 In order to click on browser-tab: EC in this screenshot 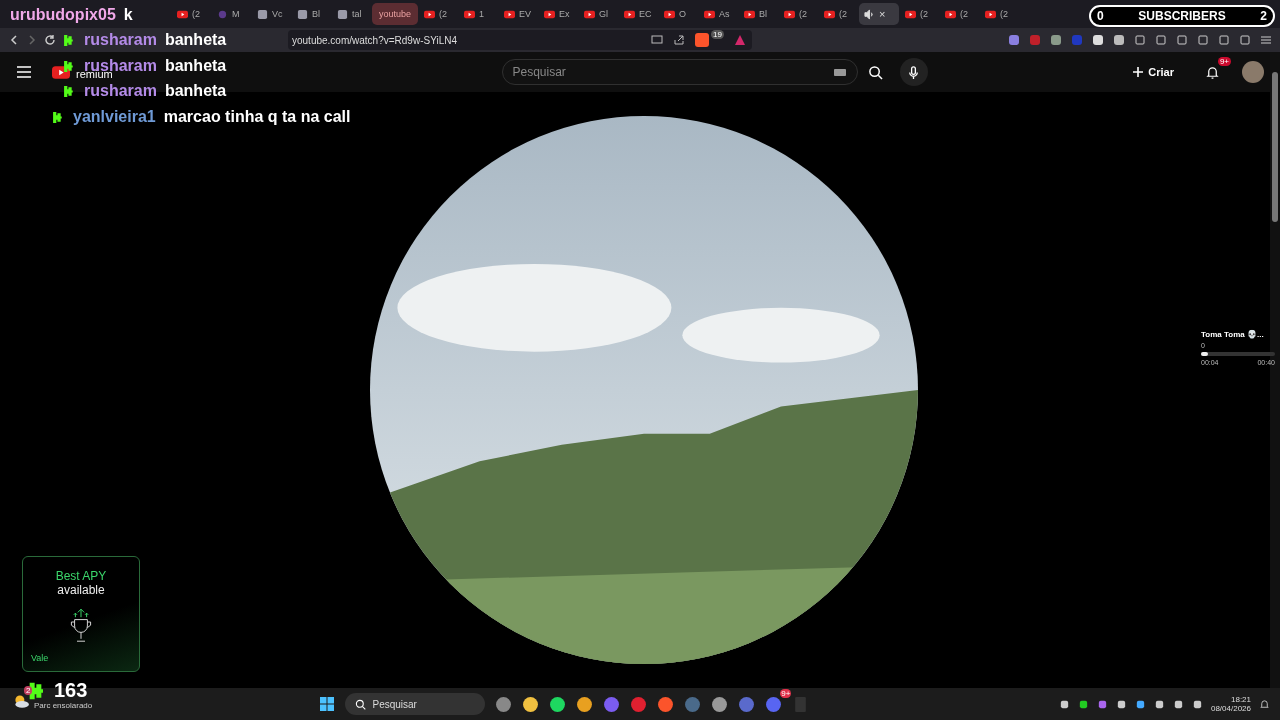, I will do `click(638, 14)`.